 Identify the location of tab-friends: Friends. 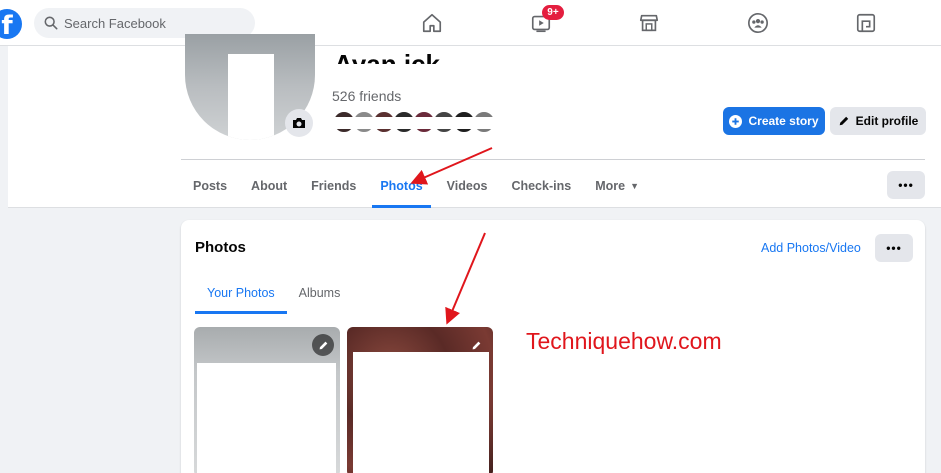
(333, 186).